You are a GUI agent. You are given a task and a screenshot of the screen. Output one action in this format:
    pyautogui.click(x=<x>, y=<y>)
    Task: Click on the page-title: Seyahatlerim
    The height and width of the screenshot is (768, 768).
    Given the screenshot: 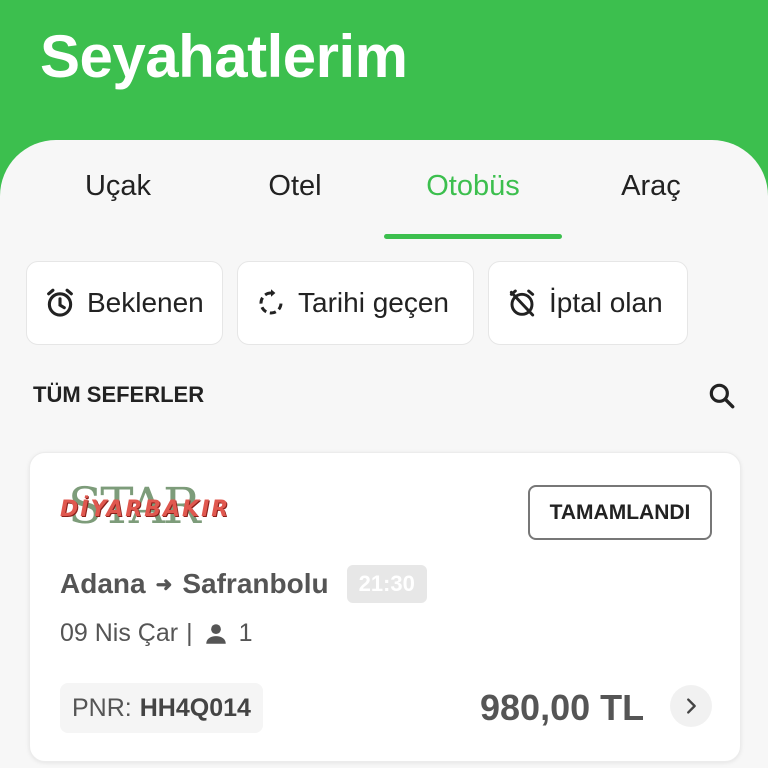 What is the action you would take?
    pyautogui.click(x=224, y=56)
    